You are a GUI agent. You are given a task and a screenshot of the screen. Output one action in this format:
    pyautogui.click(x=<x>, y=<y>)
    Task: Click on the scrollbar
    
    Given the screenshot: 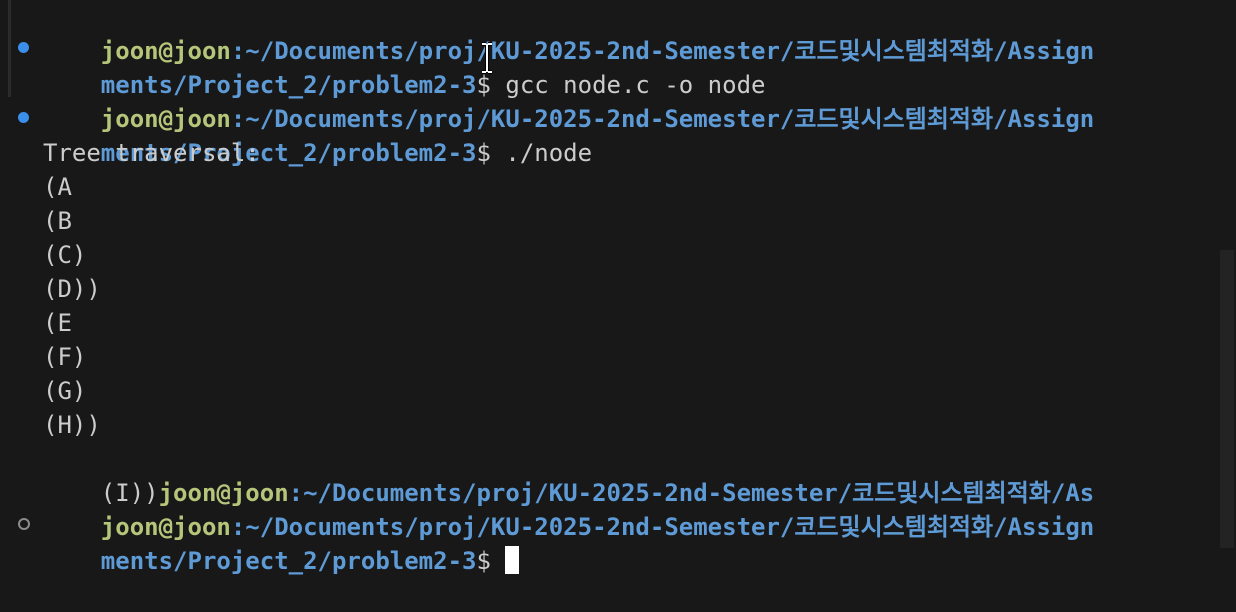 What is the action you would take?
    pyautogui.click(x=1227, y=274)
    